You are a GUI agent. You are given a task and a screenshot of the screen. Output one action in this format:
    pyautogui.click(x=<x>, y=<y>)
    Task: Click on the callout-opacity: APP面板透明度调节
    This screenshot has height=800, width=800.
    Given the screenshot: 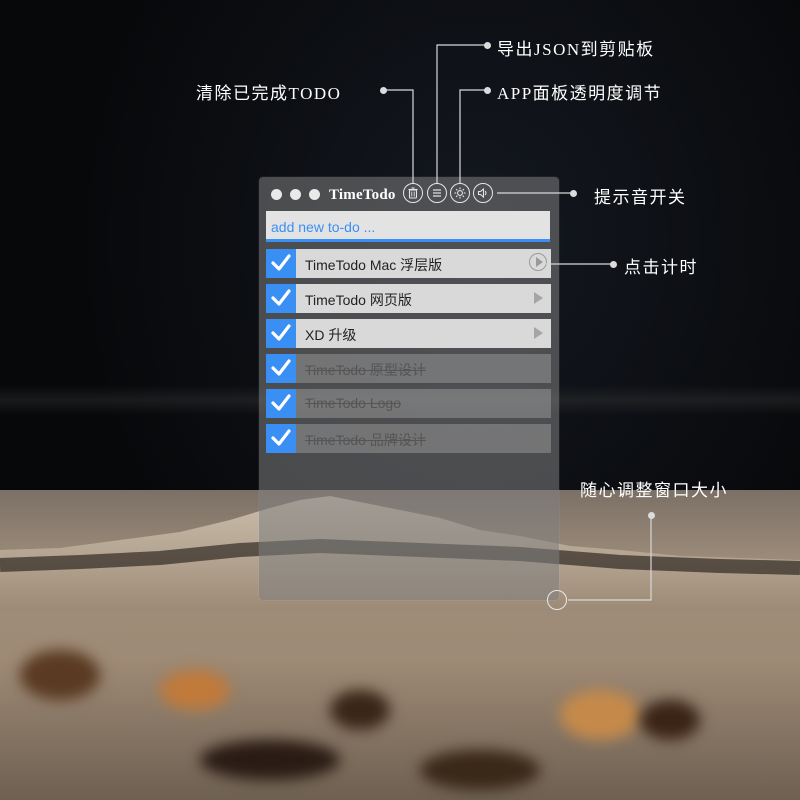 What is the action you would take?
    pyautogui.click(x=580, y=93)
    